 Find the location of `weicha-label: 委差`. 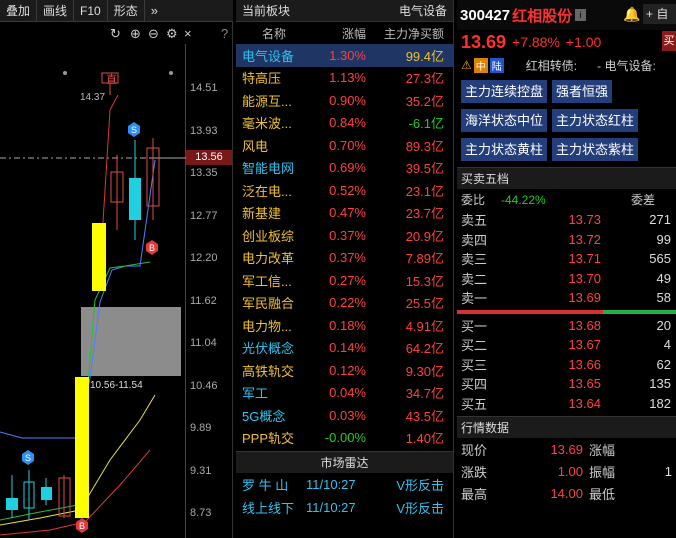

weicha-label: 委差 is located at coordinates (643, 200).